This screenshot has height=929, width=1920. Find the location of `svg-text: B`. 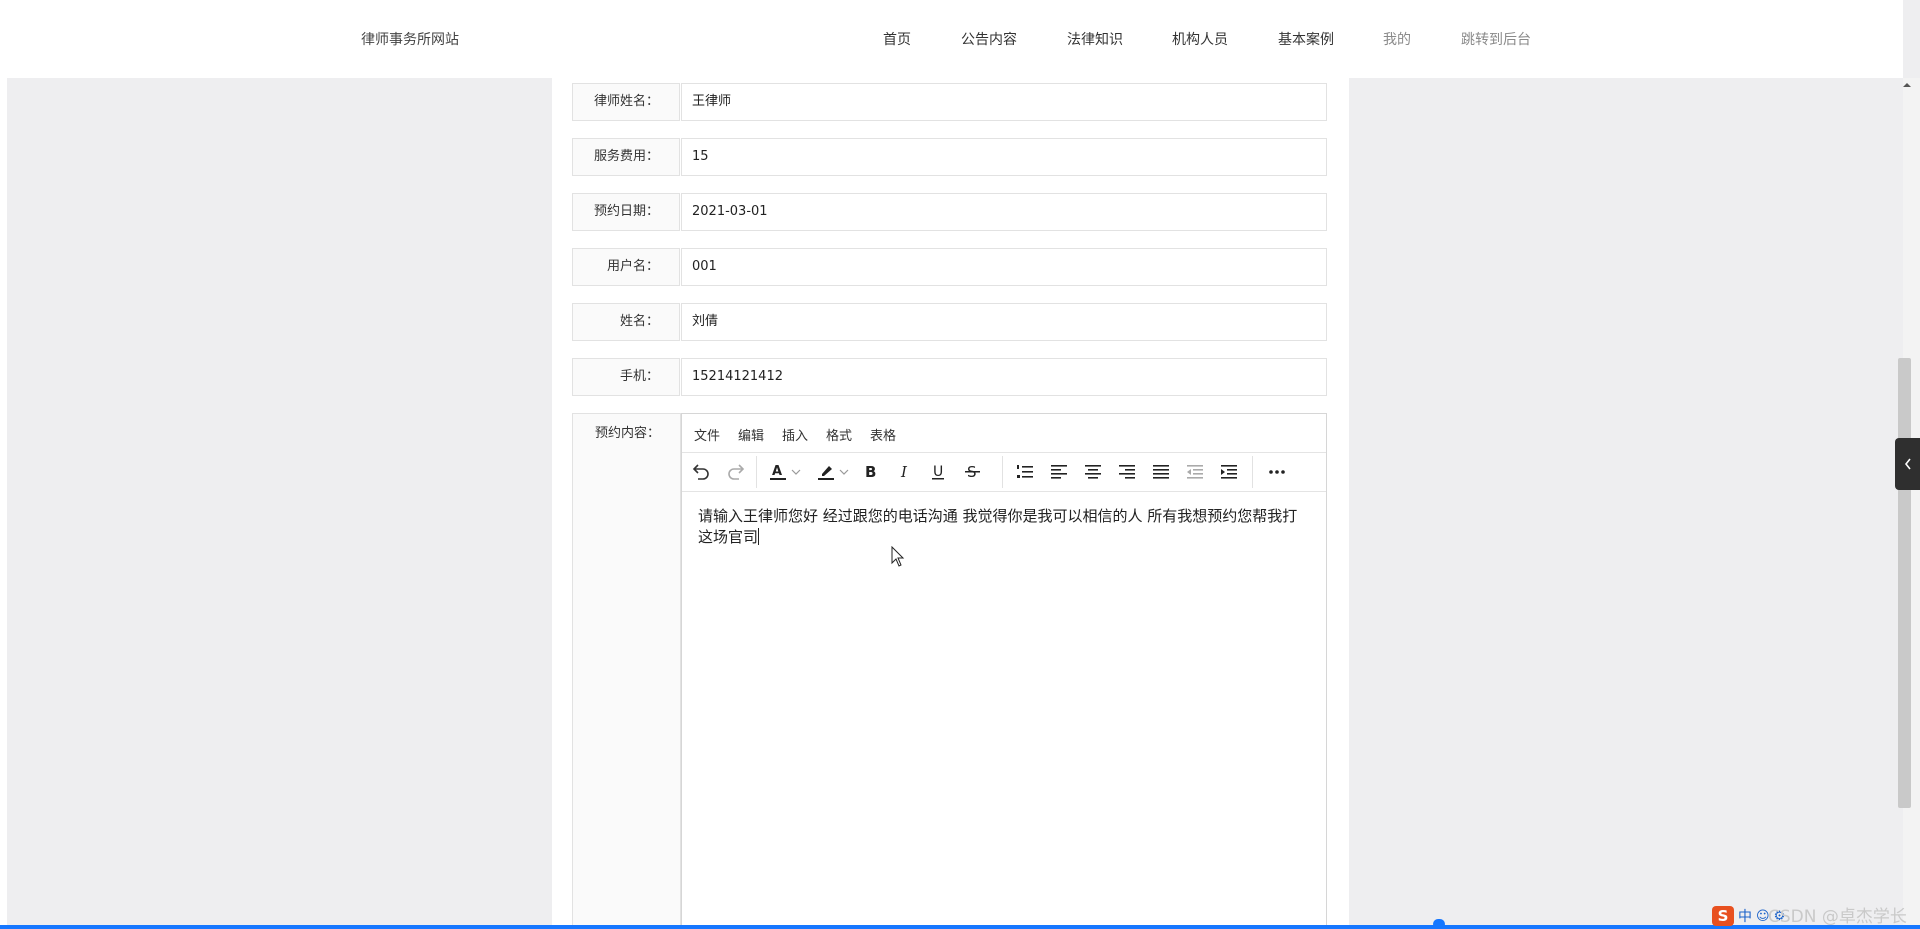

svg-text: B is located at coordinates (870, 472).